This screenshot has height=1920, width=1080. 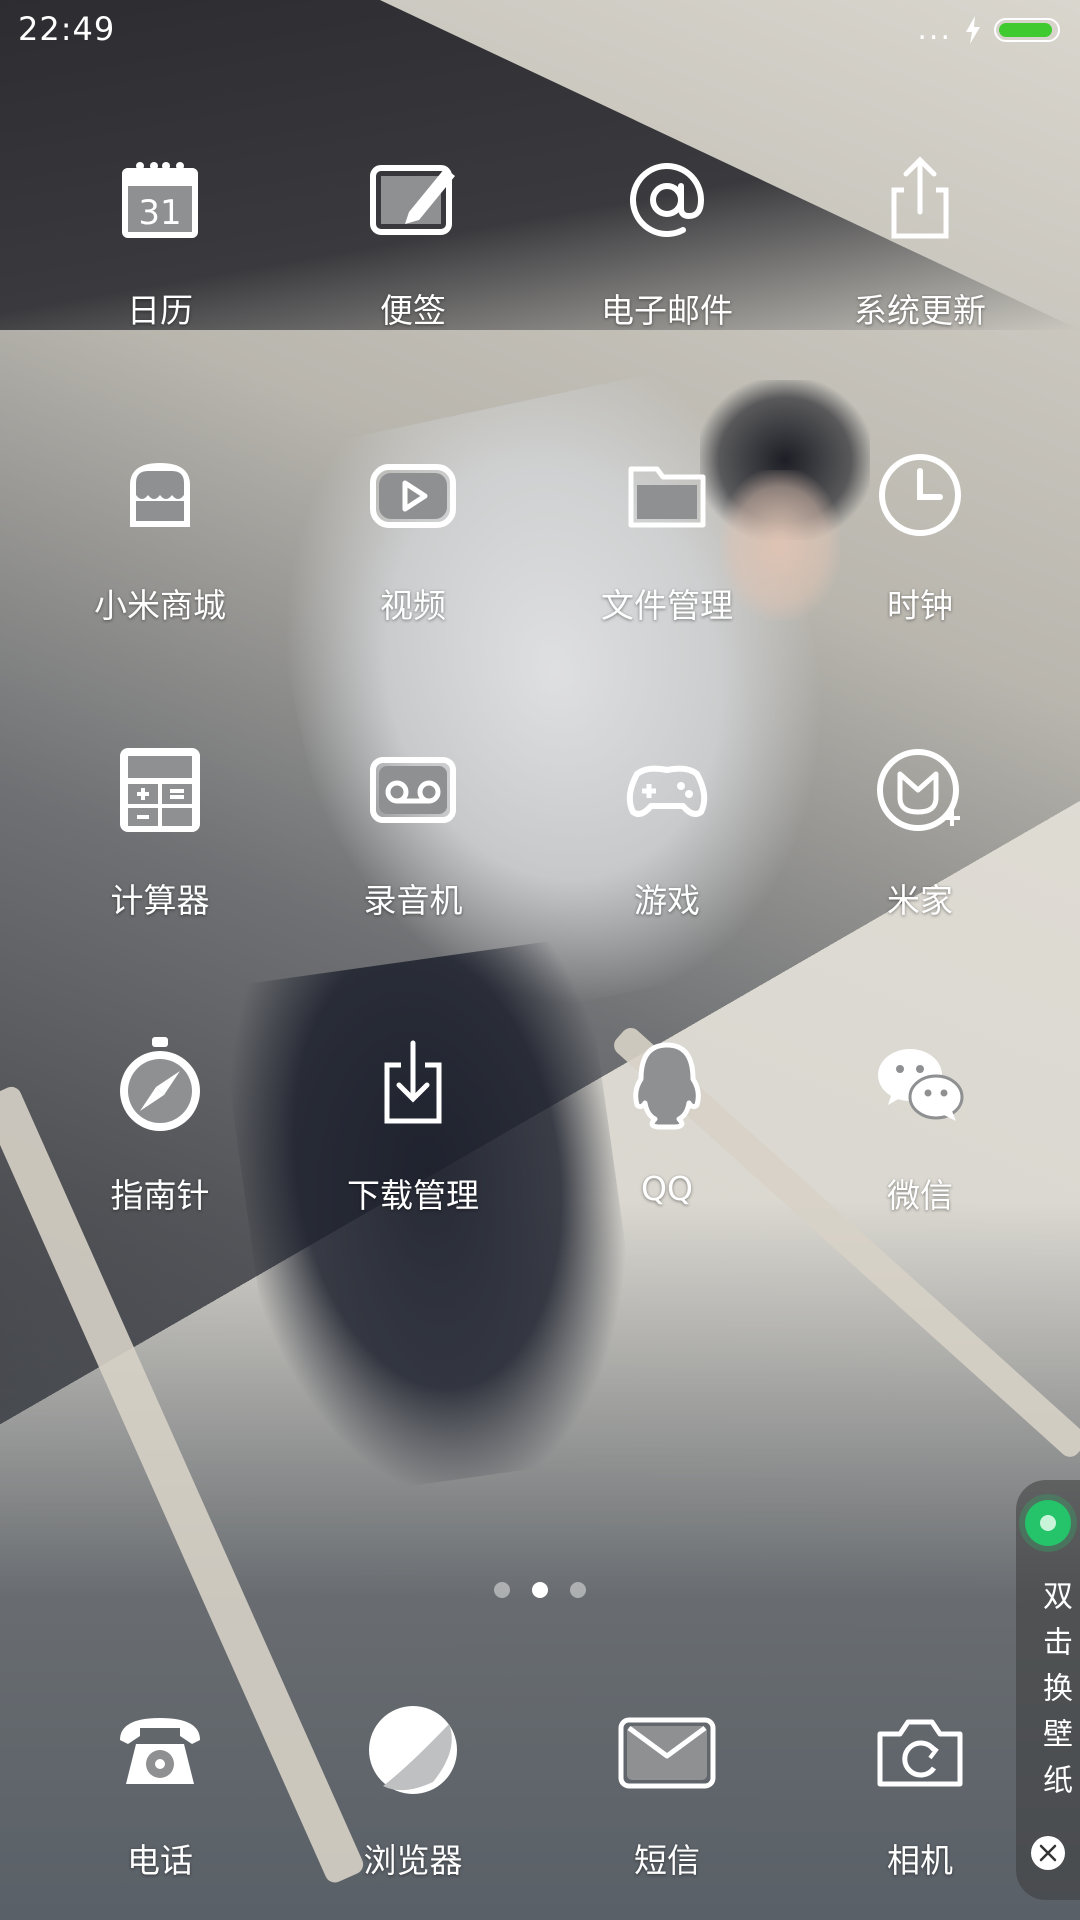 What do you see at coordinates (413, 1810) in the screenshot?
I see `dock-browser: 浏览器` at bounding box center [413, 1810].